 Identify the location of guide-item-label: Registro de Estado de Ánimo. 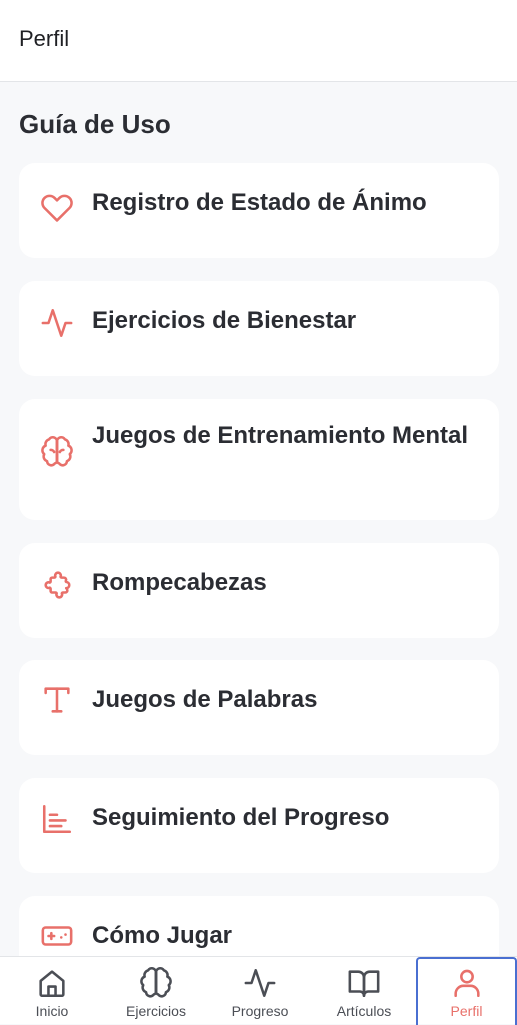
(259, 202).